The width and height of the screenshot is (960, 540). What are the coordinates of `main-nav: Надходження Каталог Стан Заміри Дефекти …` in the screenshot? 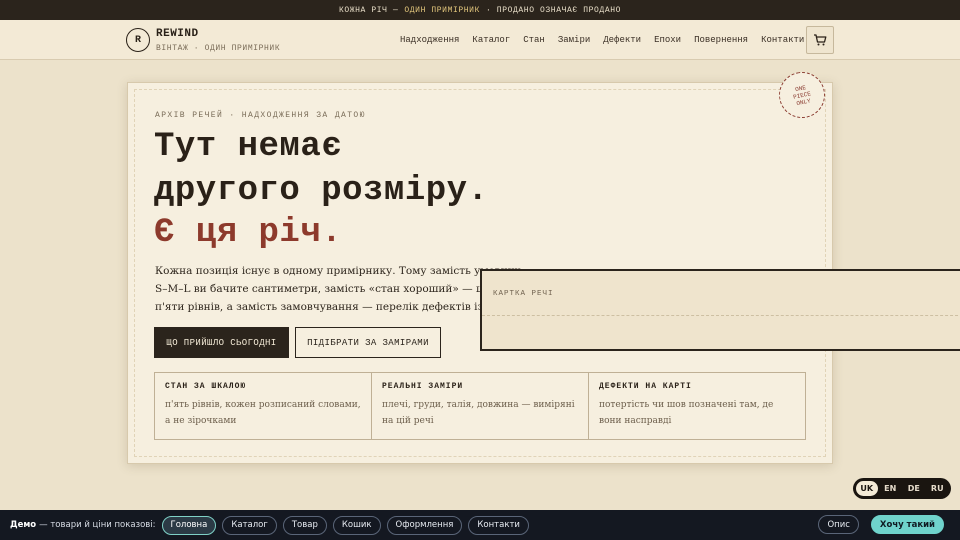 It's located at (608, 40).